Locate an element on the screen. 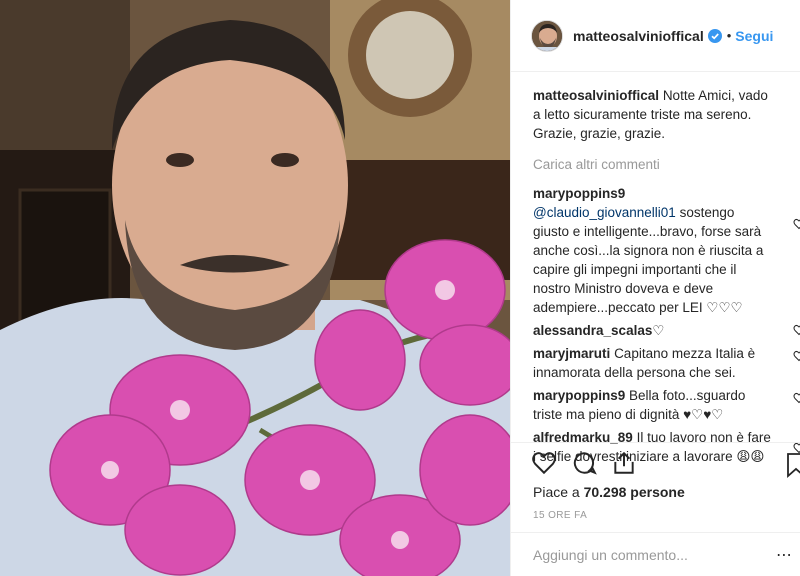 Image resolution: width=800 pixels, height=576 pixels. load-more-comments-link: Carica altri commenti is located at coordinates (663, 164).